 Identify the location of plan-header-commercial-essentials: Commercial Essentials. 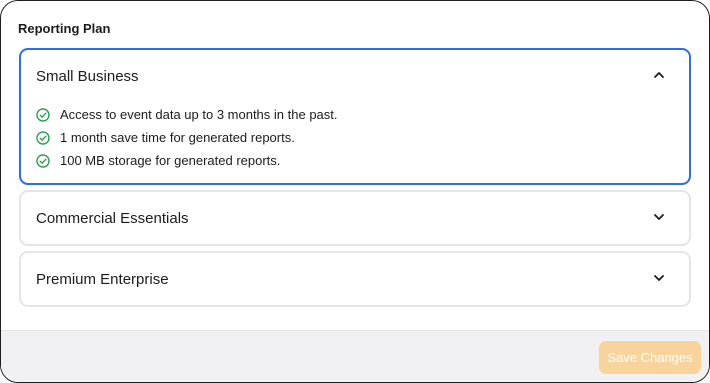
(355, 219).